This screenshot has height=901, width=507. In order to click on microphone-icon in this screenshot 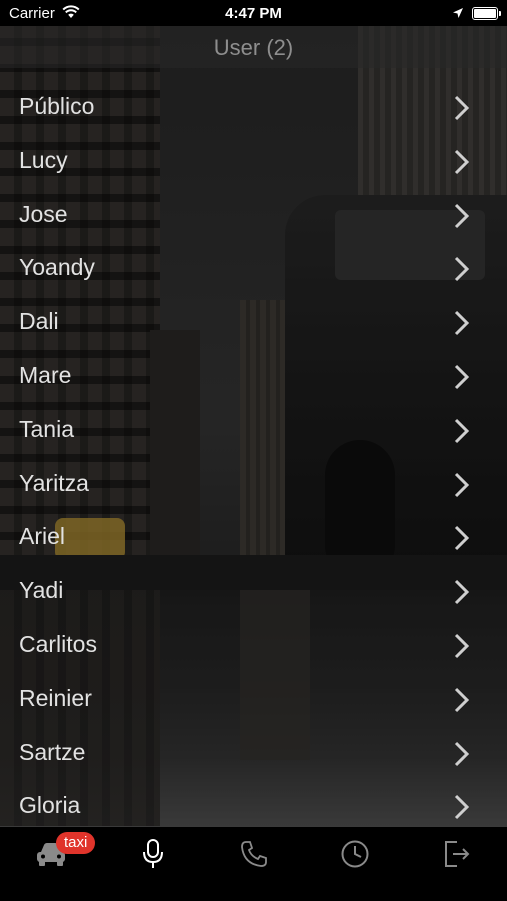, I will do `click(153, 856)`.